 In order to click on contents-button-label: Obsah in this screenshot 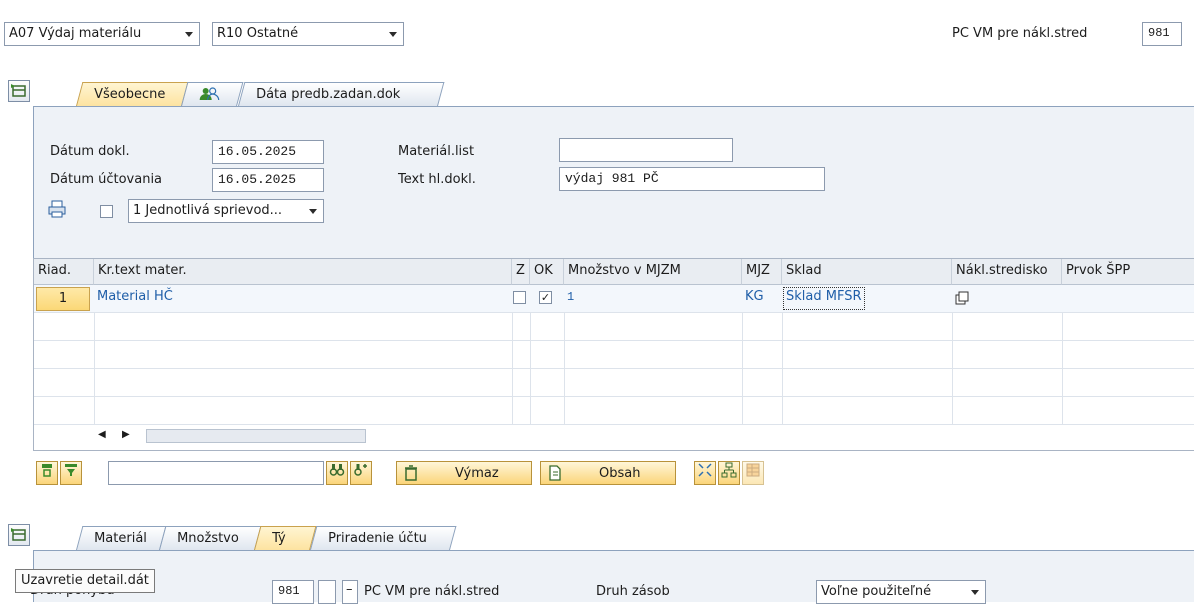, I will do `click(620, 473)`.